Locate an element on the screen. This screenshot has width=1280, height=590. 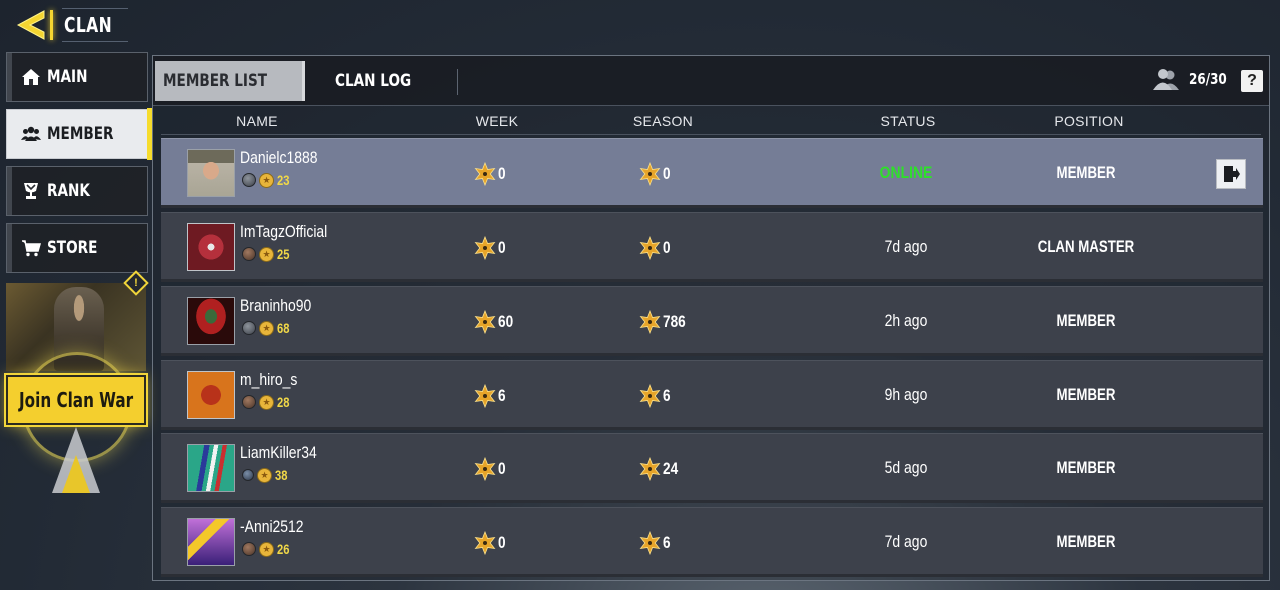
exit-door-icon is located at coordinates (1232, 174).